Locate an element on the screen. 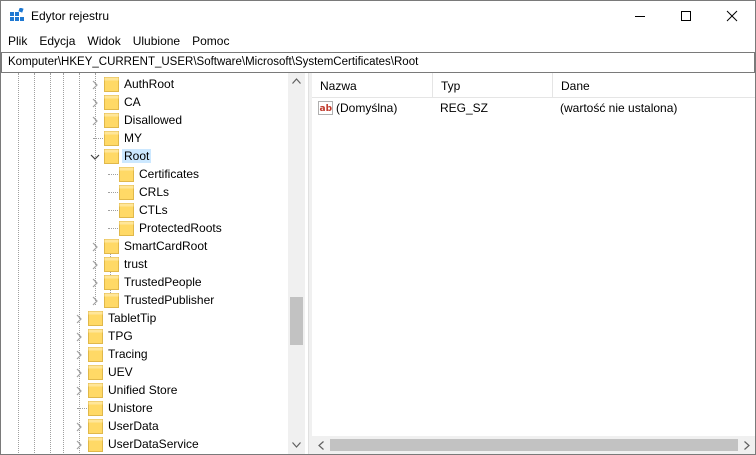 The height and width of the screenshot is (455, 756). tree-item: Unified Store is located at coordinates (144, 390).